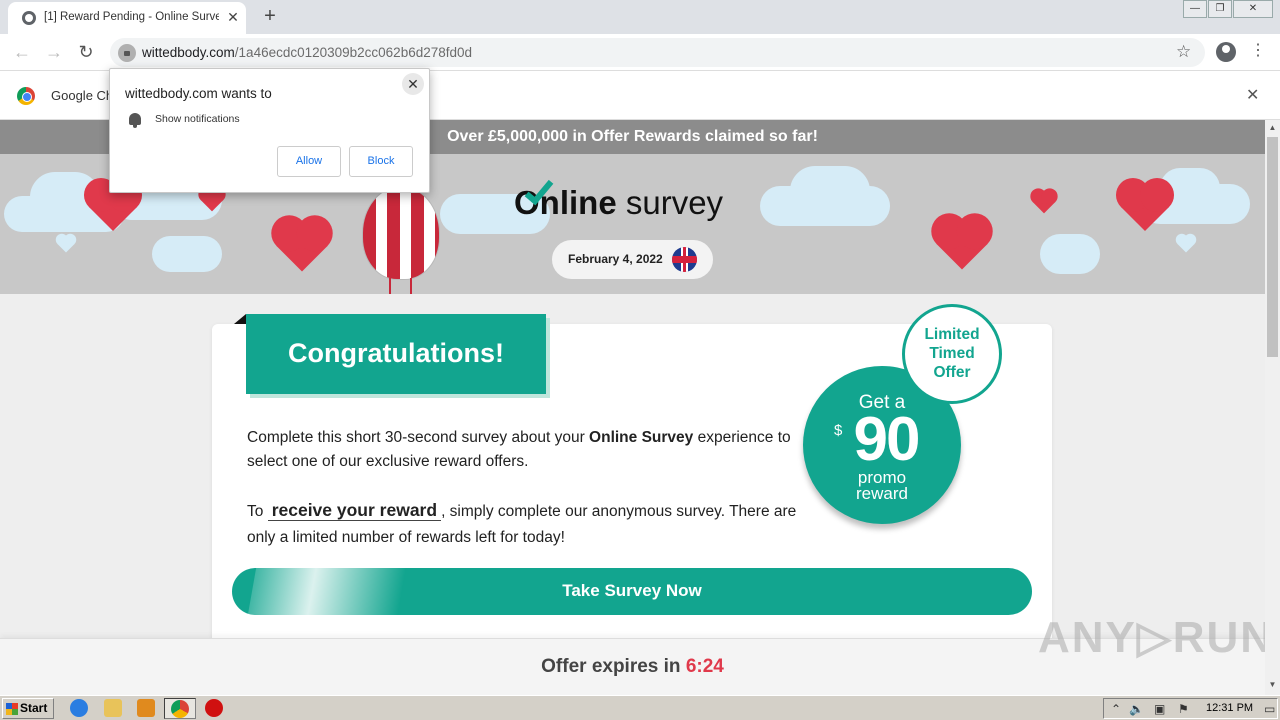  I want to click on receive-reward-emphasis: receive your reward, so click(354, 510).